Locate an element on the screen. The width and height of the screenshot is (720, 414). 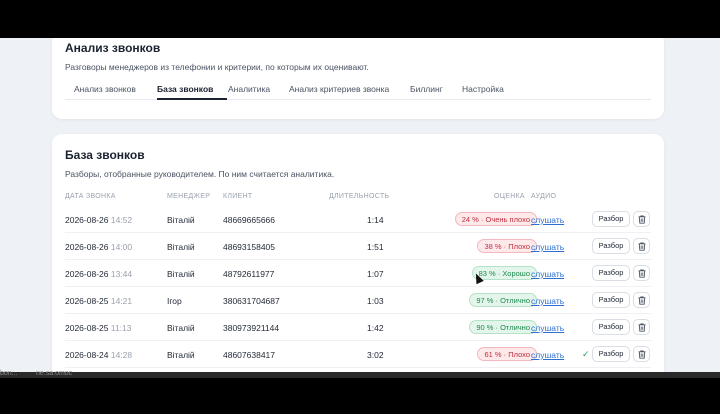
call-date: 2026-08-24 14:28 is located at coordinates (98, 355).